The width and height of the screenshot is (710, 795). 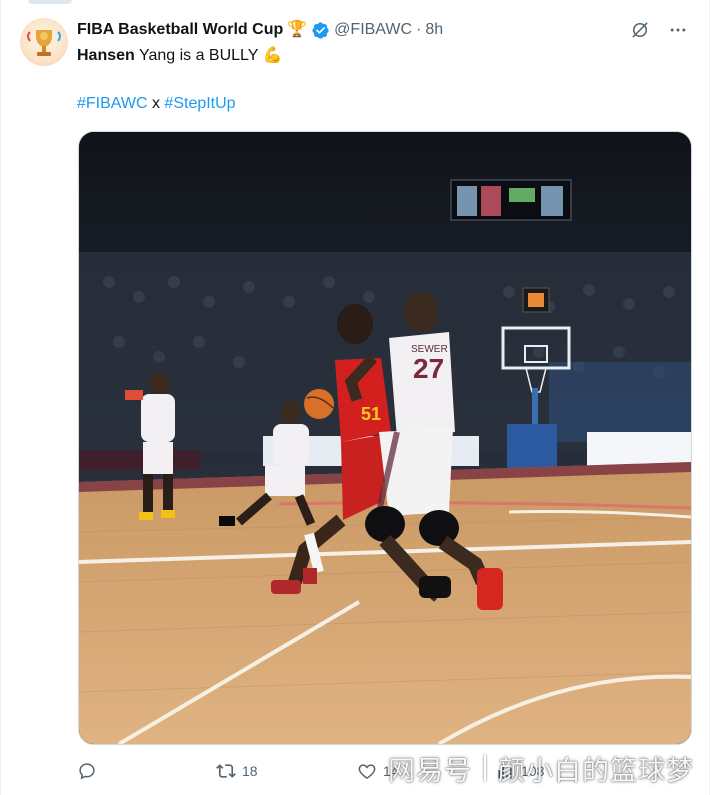 What do you see at coordinates (226, 771) in the screenshot?
I see `retweet-icon` at bounding box center [226, 771].